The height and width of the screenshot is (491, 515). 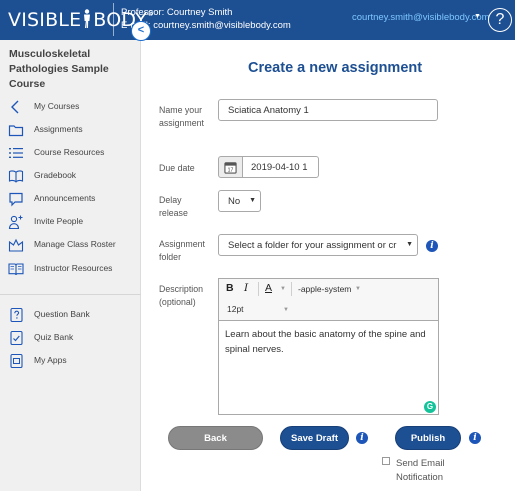 What do you see at coordinates (50, 360) in the screenshot?
I see `sidebar-item-label: My Apps` at bounding box center [50, 360].